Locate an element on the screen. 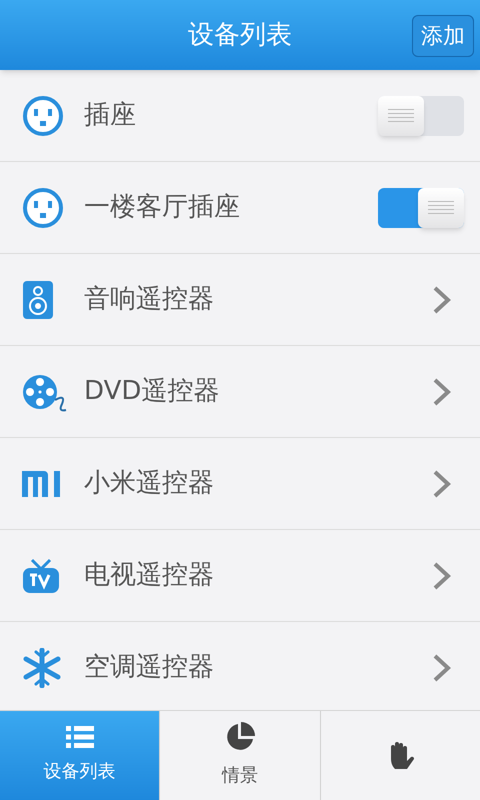  pie-chart-icon is located at coordinates (239, 737).